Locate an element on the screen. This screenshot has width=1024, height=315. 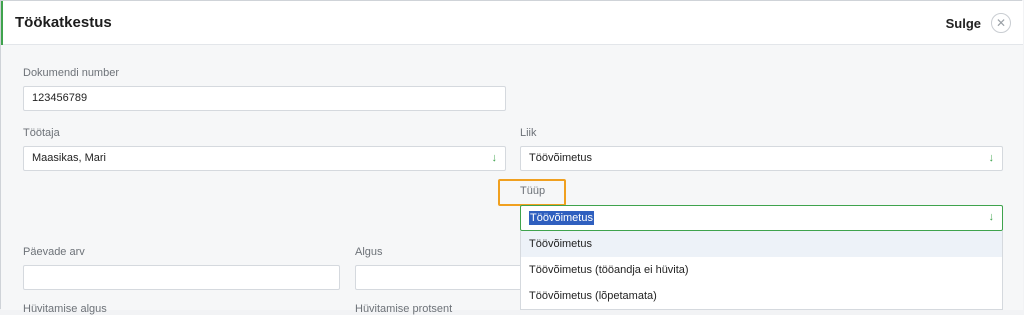
employee-label: Töötaja is located at coordinates (41, 133).